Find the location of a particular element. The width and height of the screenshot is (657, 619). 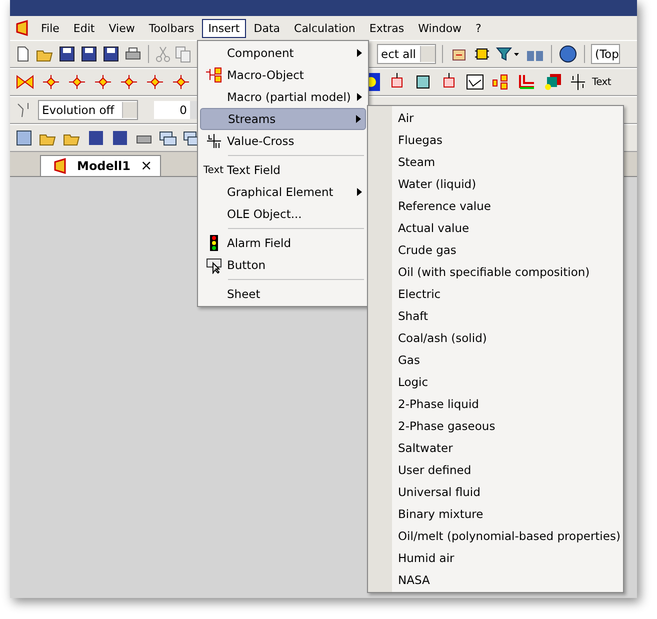

menu-item: Edit is located at coordinates (84, 28).